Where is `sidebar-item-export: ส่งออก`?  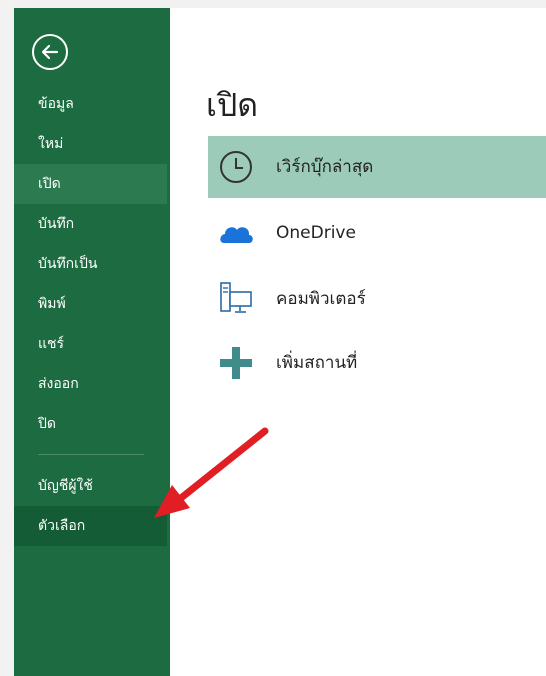 sidebar-item-export: ส่งออก is located at coordinates (90, 384).